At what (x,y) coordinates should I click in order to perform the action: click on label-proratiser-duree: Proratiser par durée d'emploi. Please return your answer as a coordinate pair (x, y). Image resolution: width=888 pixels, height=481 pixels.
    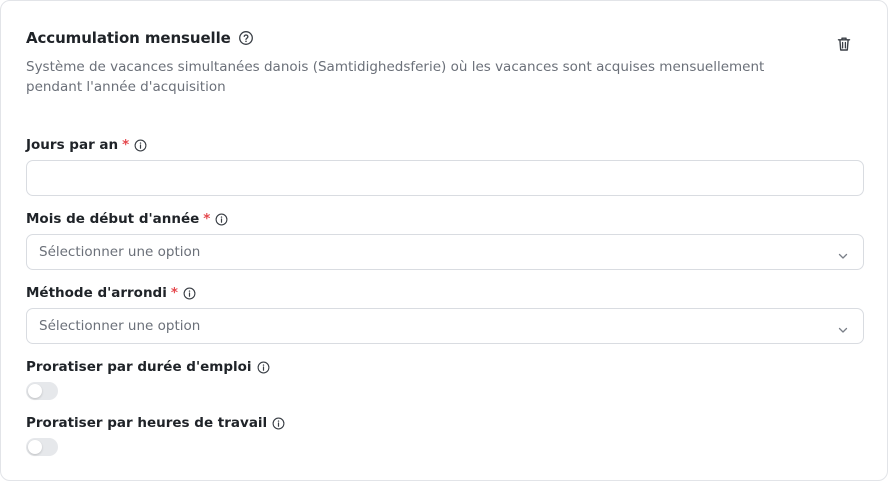
    Looking at the image, I should click on (148, 367).